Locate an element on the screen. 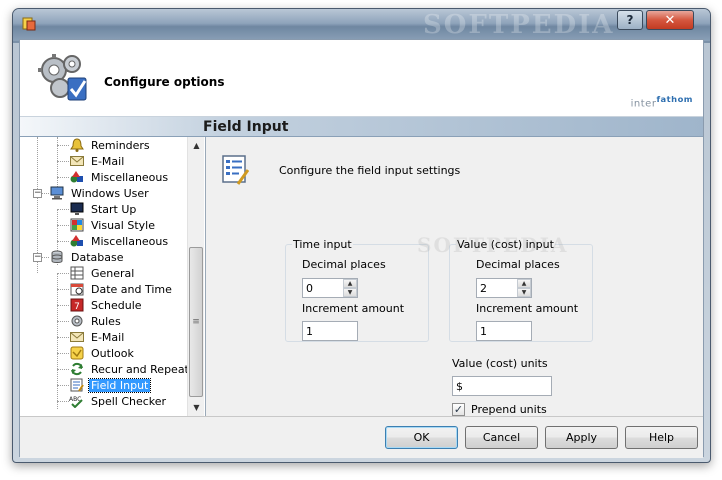 This screenshot has width=722, height=480. time-decimal-spinner: 0 ▲ ▼ is located at coordinates (330, 288).